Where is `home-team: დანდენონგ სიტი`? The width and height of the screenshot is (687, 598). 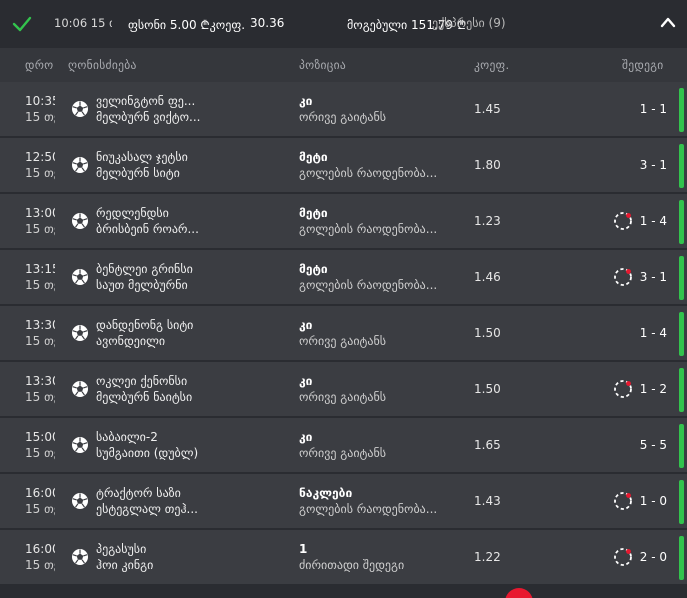
home-team: დანდენონგ სიტი is located at coordinates (145, 325).